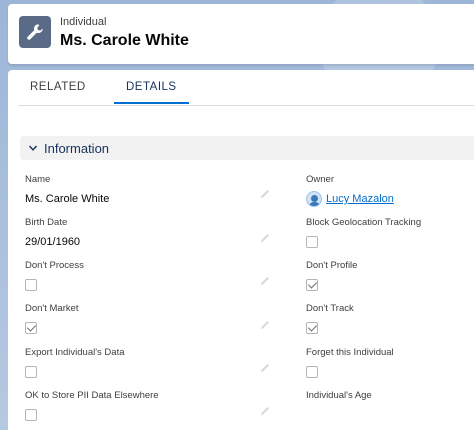 This screenshot has height=430, width=474. I want to click on field-value: 29/01/1960, so click(53, 242).